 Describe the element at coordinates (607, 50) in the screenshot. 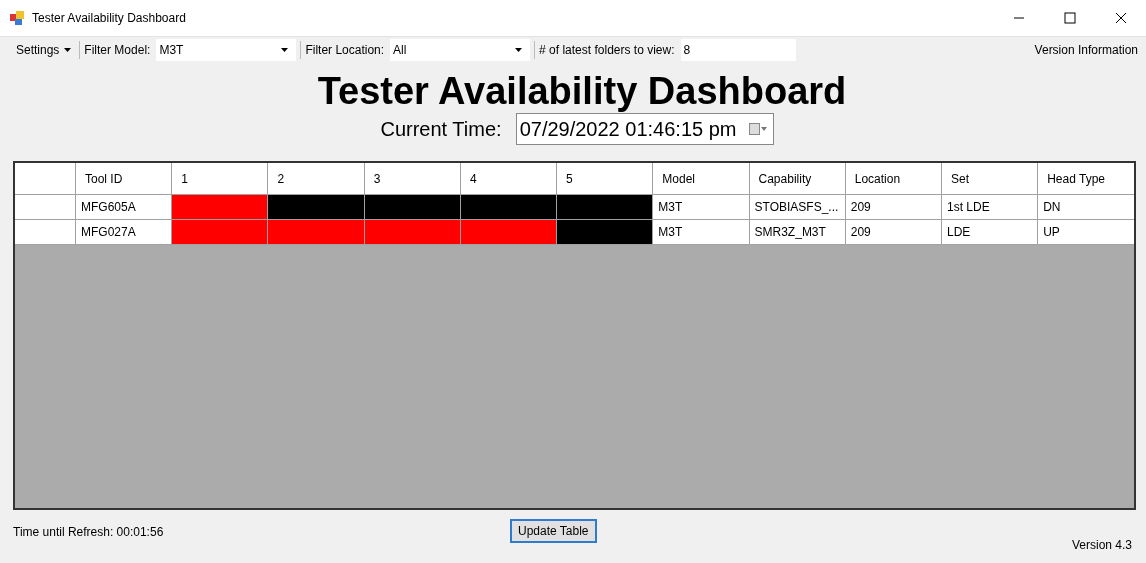

I see `folders-label: # of latest folders to view:` at that location.